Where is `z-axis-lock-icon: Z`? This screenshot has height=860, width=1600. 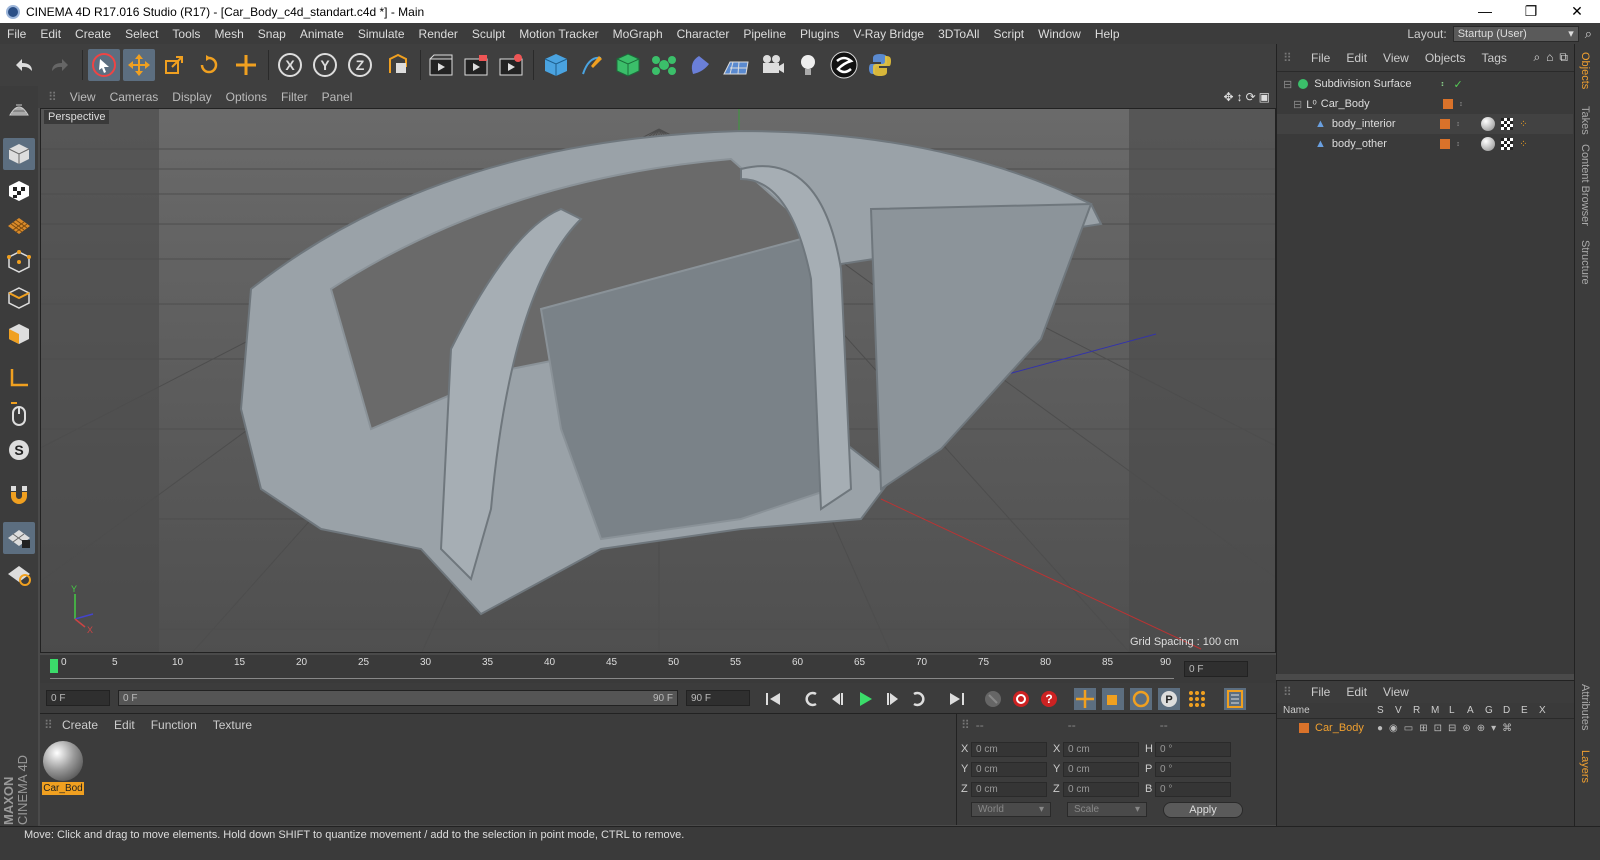 z-axis-lock-icon: Z is located at coordinates (360, 65).